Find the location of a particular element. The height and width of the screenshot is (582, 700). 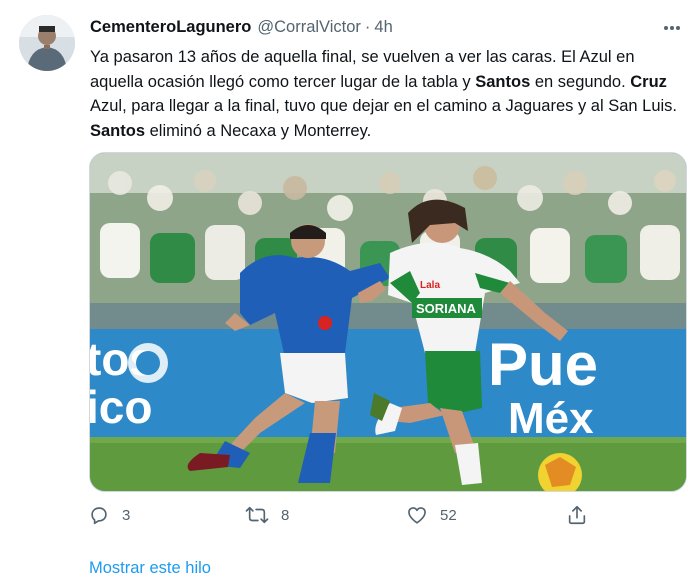

avatar is located at coordinates (47, 43).